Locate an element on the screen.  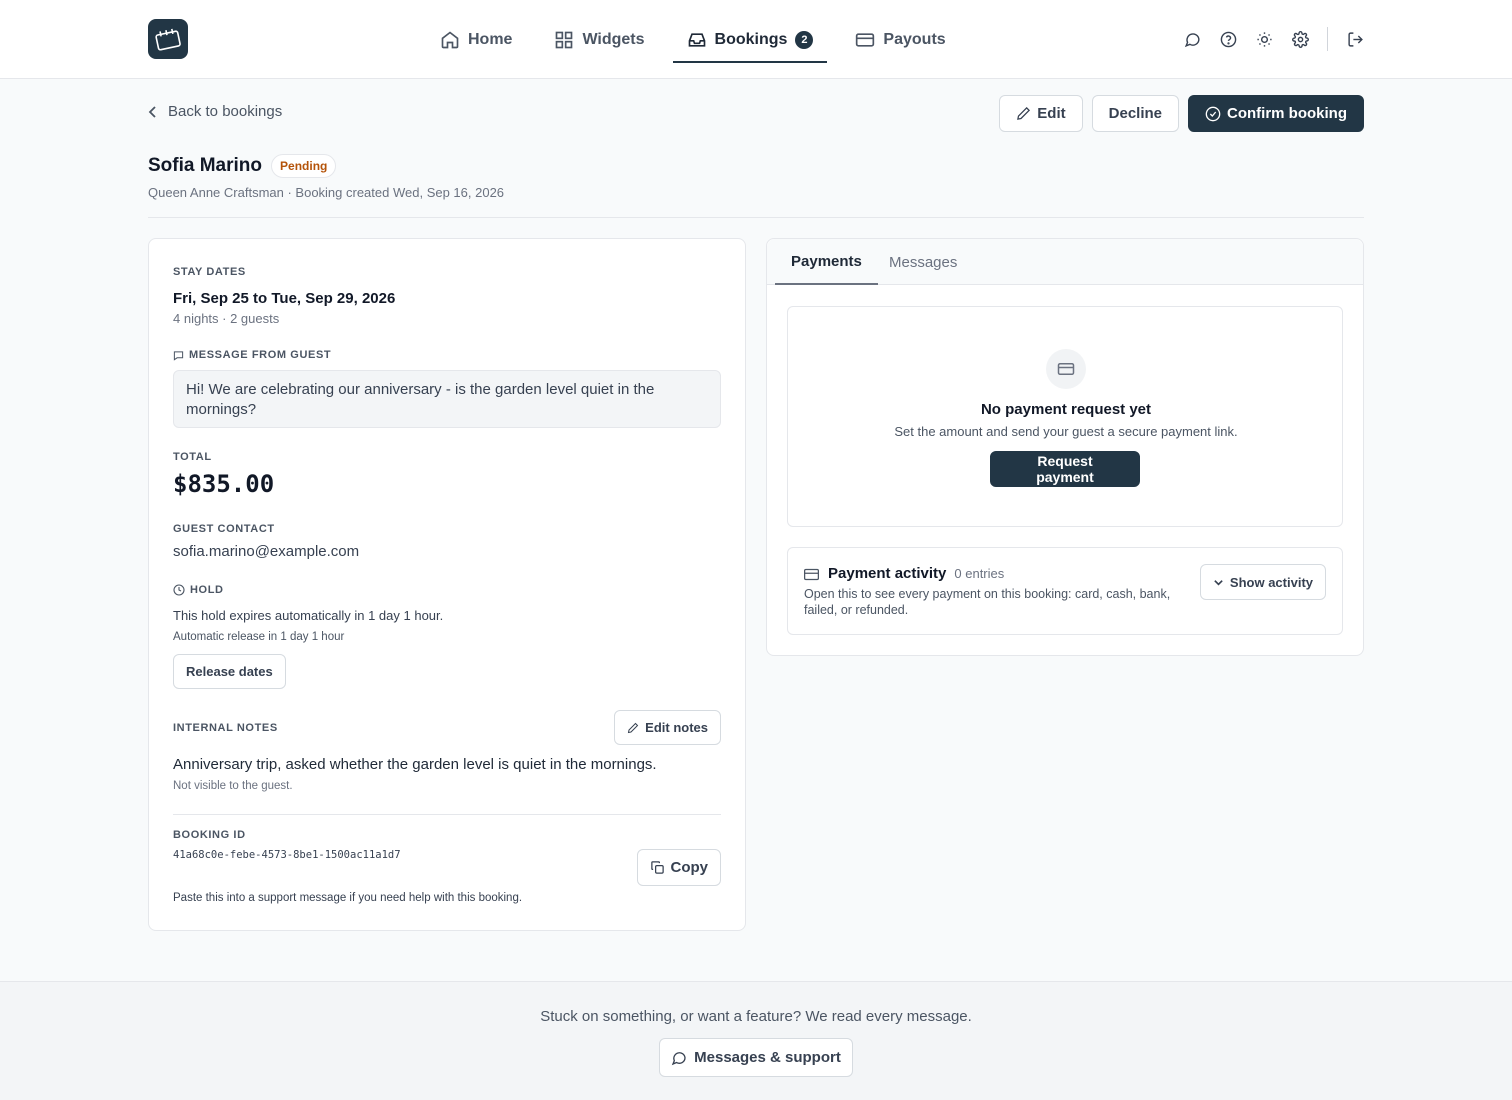
request-payment-label: Request payment is located at coordinates (1065, 469).